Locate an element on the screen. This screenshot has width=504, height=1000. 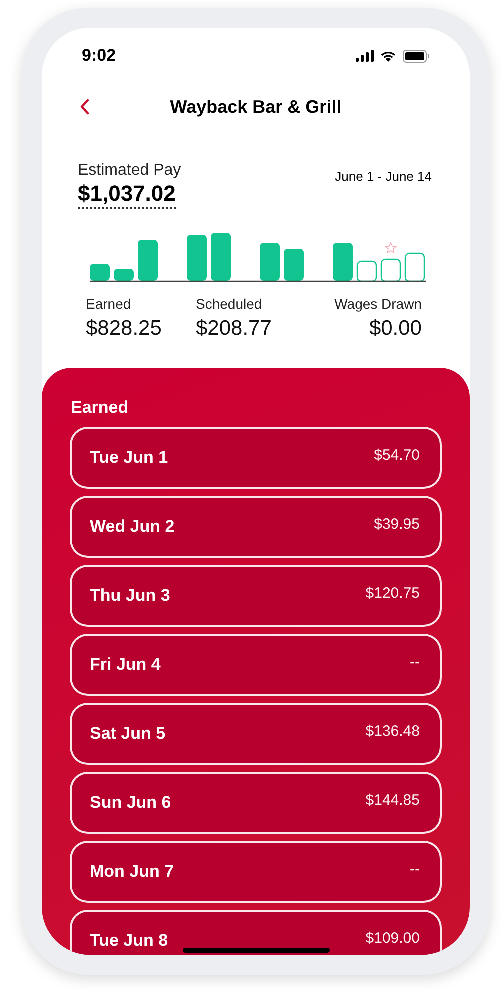
day-label: Wed Jun 2 is located at coordinates (132, 527).